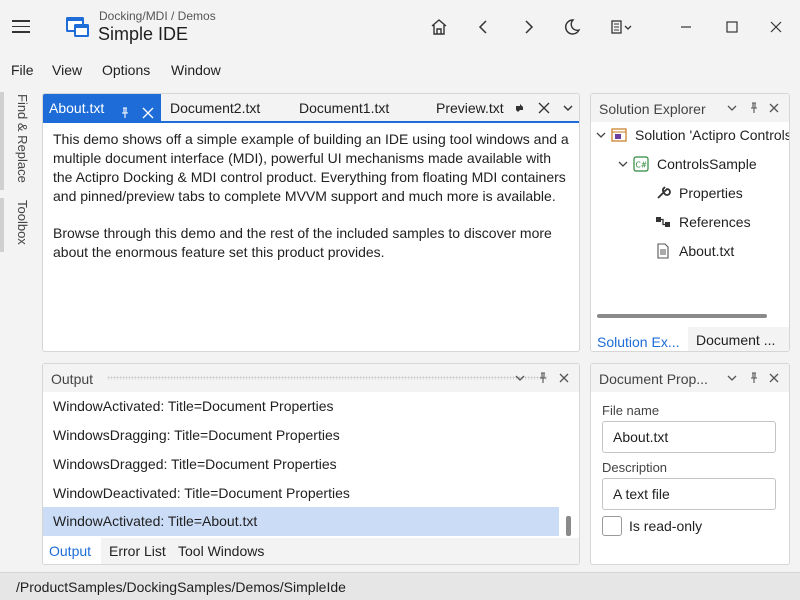 The width and height of the screenshot is (800, 600). What do you see at coordinates (484, 27) in the screenshot?
I see `back-icon` at bounding box center [484, 27].